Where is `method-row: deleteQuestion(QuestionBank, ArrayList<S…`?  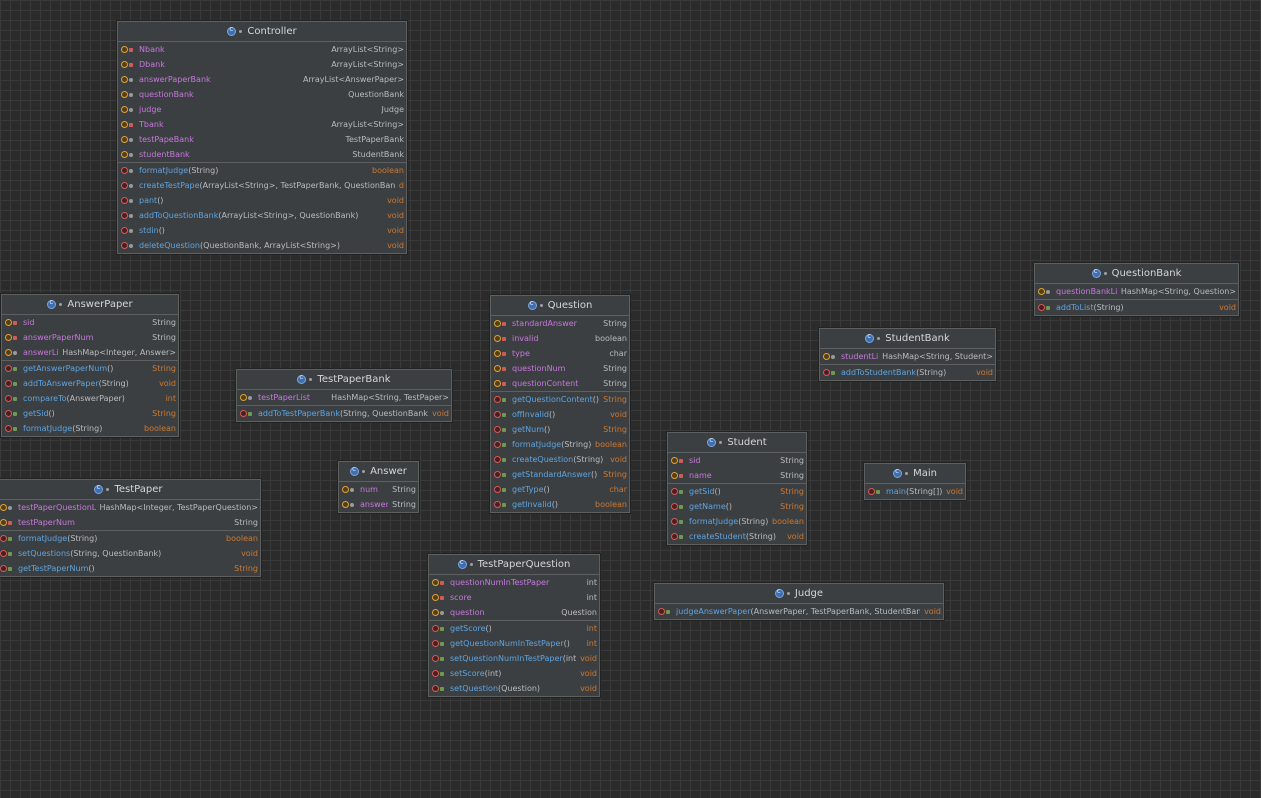
method-row: deleteQuestion(QuestionBank, ArrayList<S… is located at coordinates (262, 245).